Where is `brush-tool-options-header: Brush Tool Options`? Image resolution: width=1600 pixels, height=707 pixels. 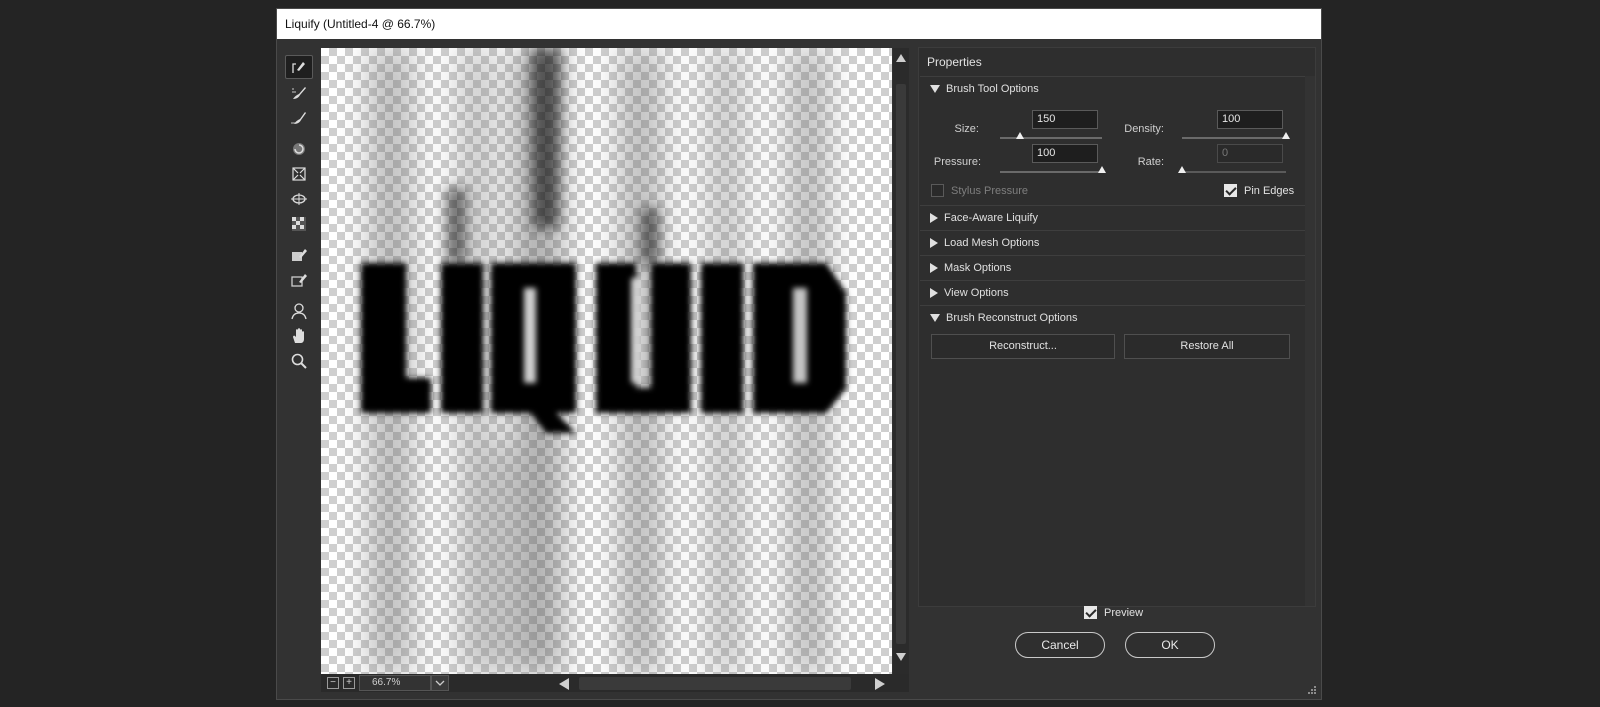
brush-tool-options-header: Brush Tool Options is located at coordinates (1112, 88).